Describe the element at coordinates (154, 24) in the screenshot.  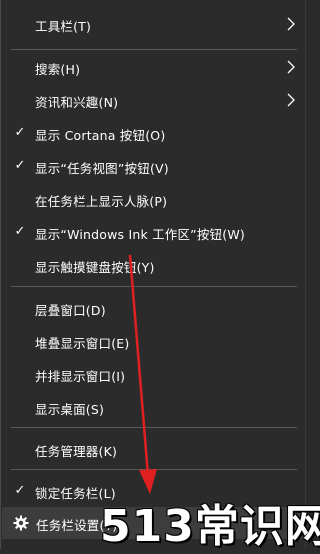
I see `menu-item-toolbars: 工具栏(T)` at that location.